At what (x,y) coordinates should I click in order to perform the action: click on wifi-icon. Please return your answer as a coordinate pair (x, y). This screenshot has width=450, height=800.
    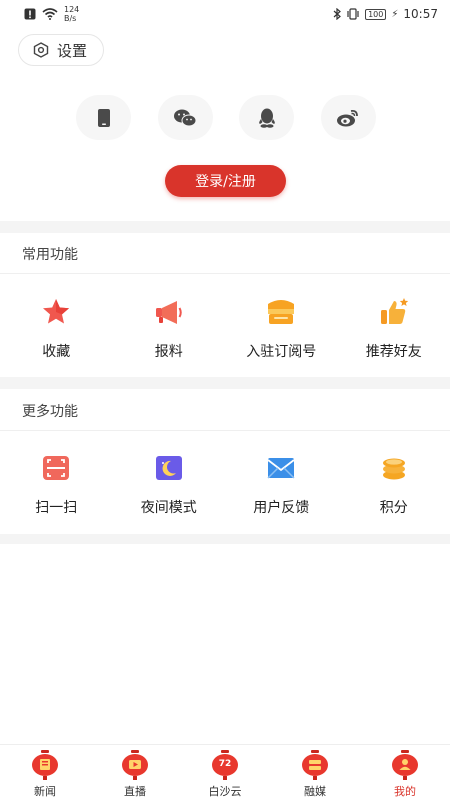
    Looking at the image, I should click on (50, 14).